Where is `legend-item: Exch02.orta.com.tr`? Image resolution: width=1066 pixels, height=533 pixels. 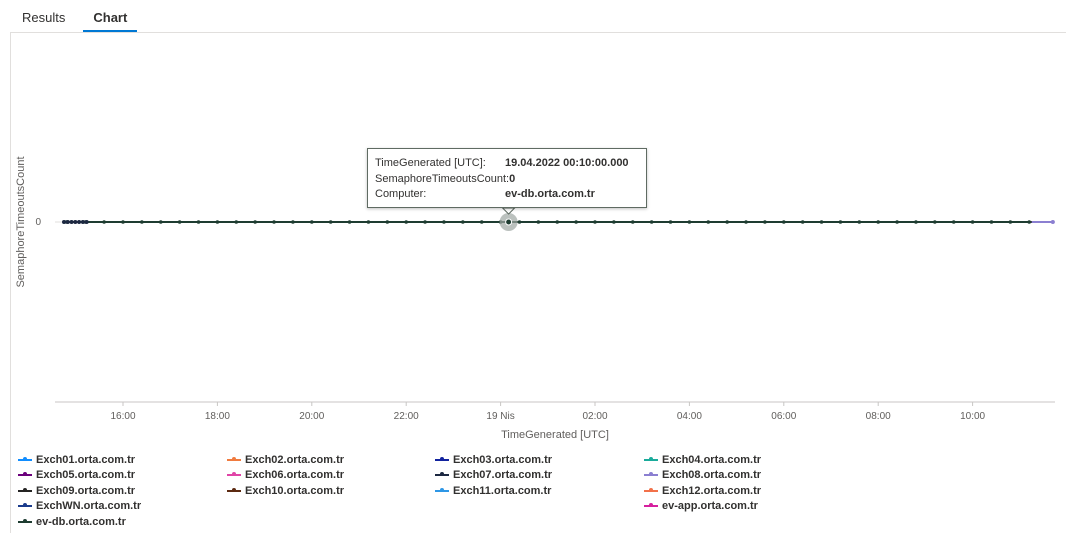 legend-item: Exch02.orta.com.tr is located at coordinates (285, 459).